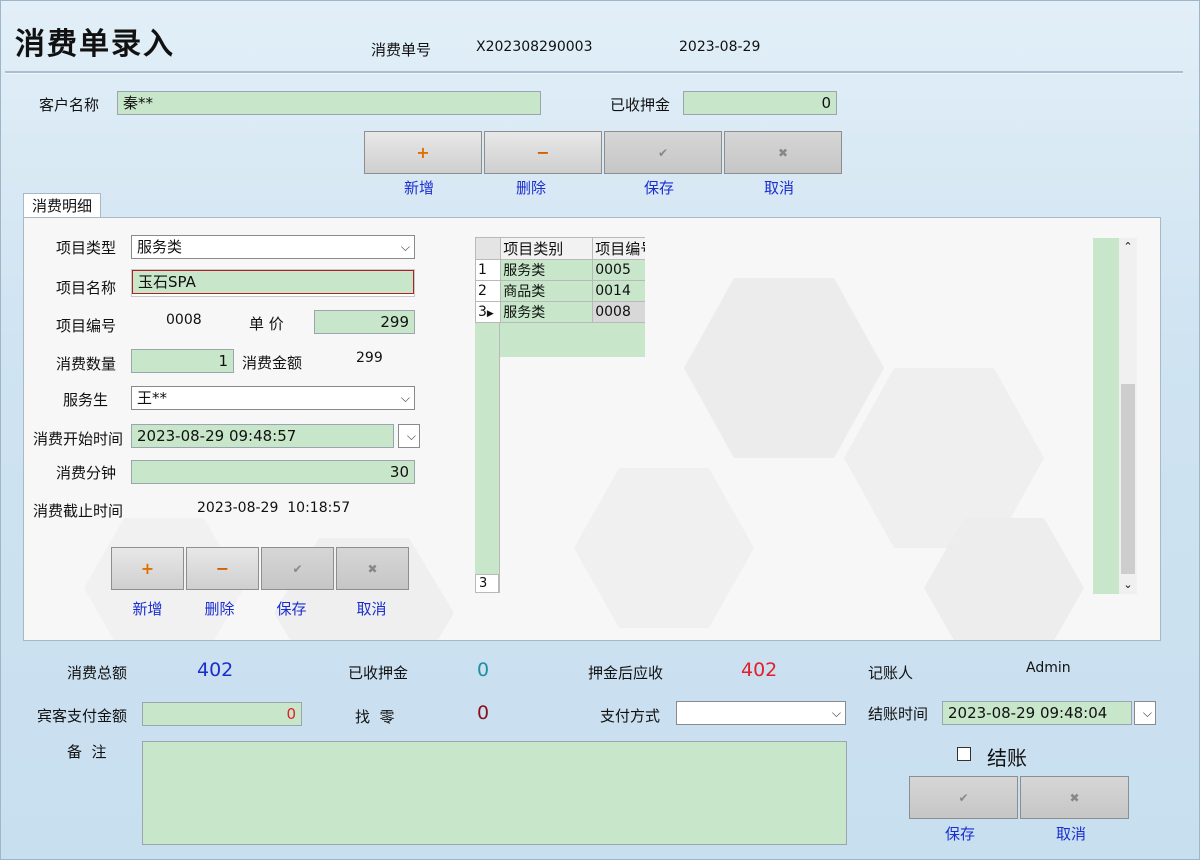 This screenshot has height=860, width=1200. I want to click on paid-label: 宾客支付金额, so click(82, 716).